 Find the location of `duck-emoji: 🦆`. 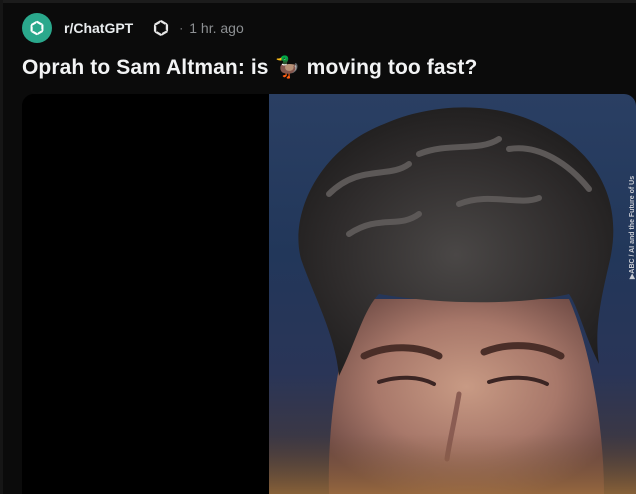

duck-emoji: 🦆 is located at coordinates (287, 67).